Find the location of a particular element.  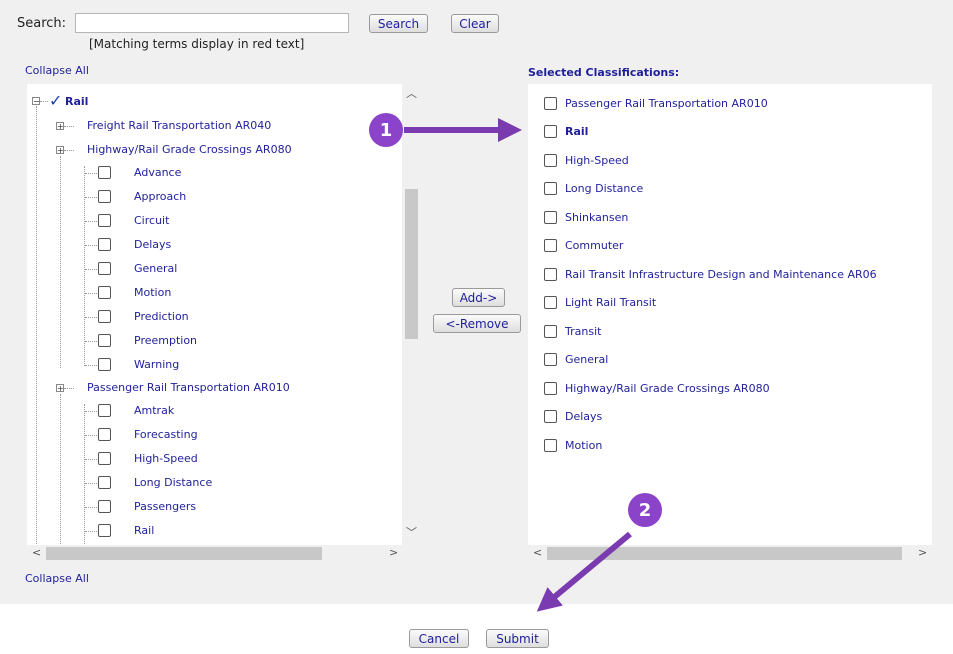

tree-horizontal-scrollbar: < > is located at coordinates (224, 553).